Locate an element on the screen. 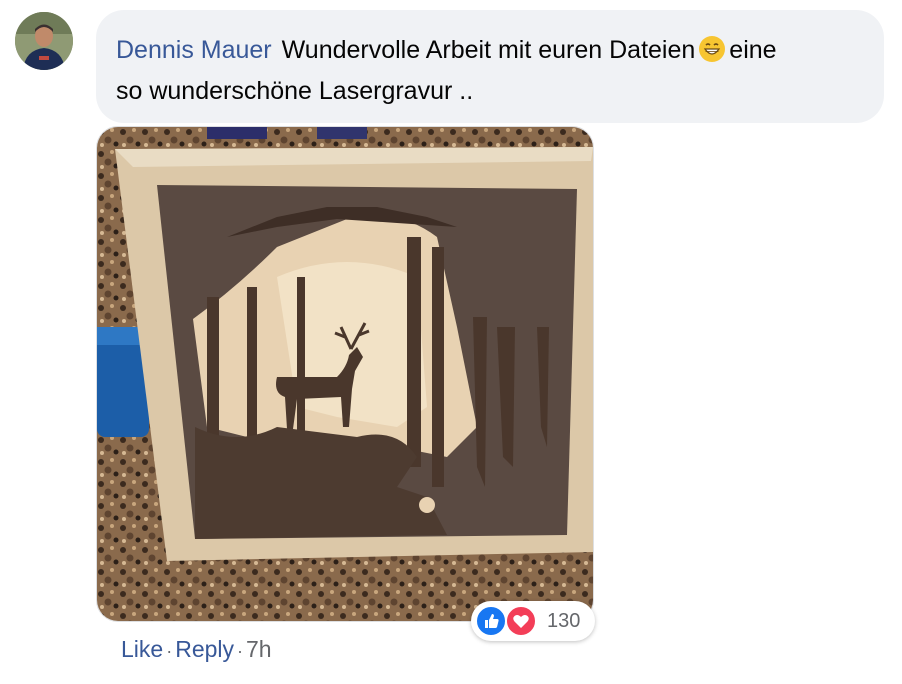 Image resolution: width=902 pixels, height=684 pixels. grinning-face-icon is located at coordinates (712, 49).